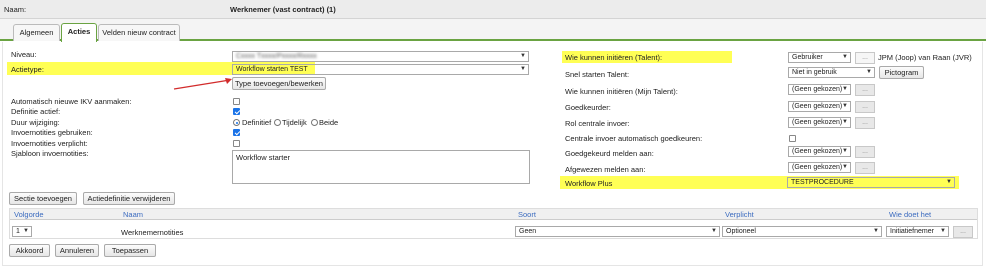  What do you see at coordinates (802, 231) in the screenshot?
I see `verplicht-select: Optioneel ▼` at bounding box center [802, 231].